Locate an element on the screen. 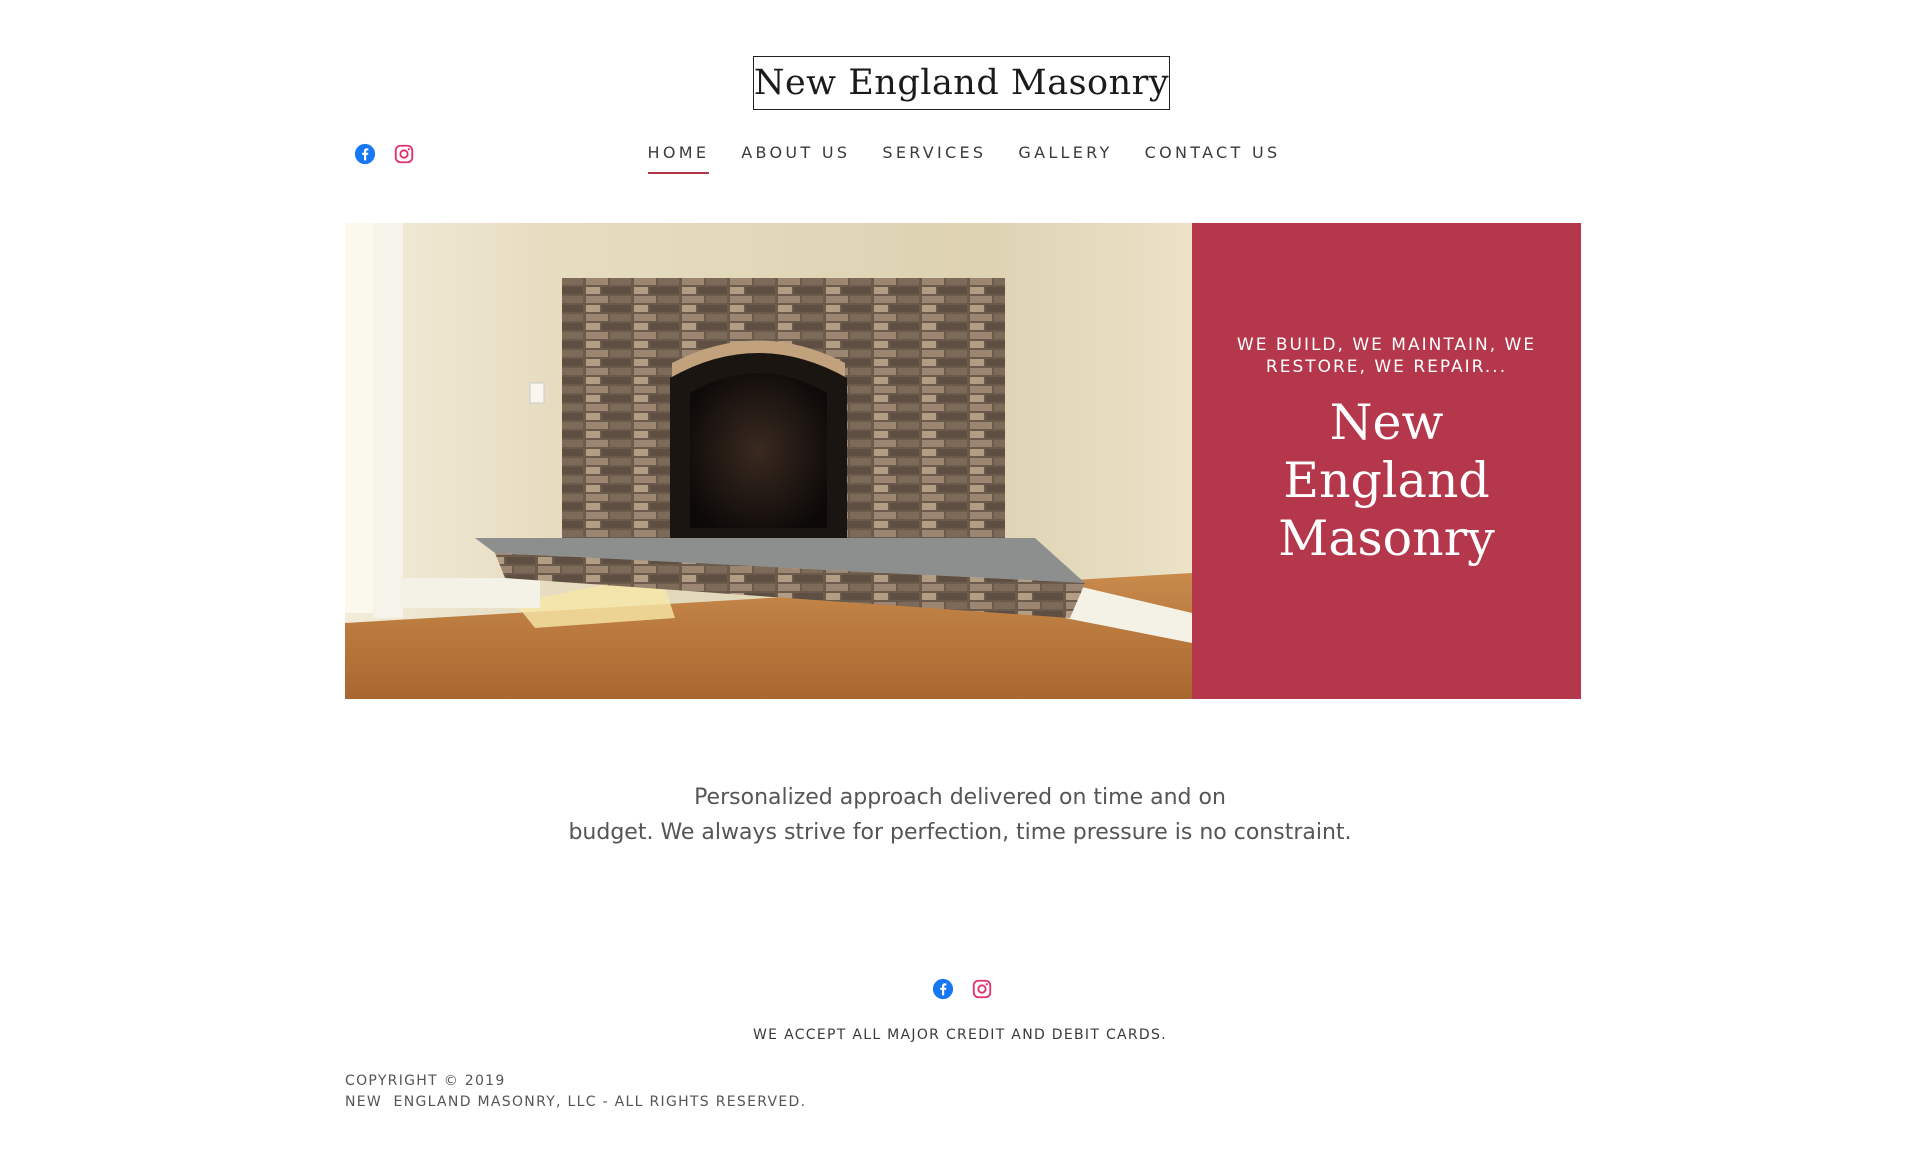 This screenshot has width=1920, height=1169. facebook-icon is located at coordinates (943, 989).